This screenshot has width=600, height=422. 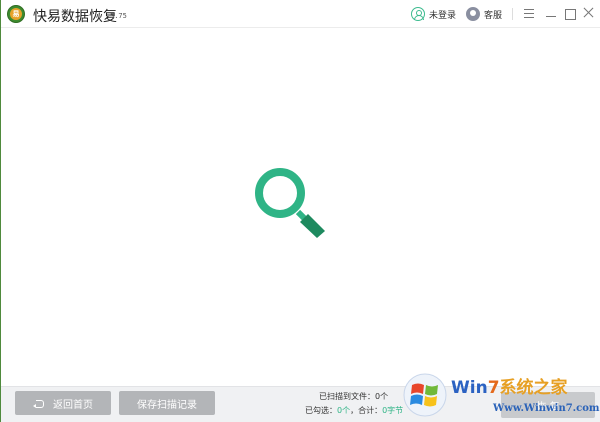 I want to click on watermark-win: Win, so click(x=469, y=388).